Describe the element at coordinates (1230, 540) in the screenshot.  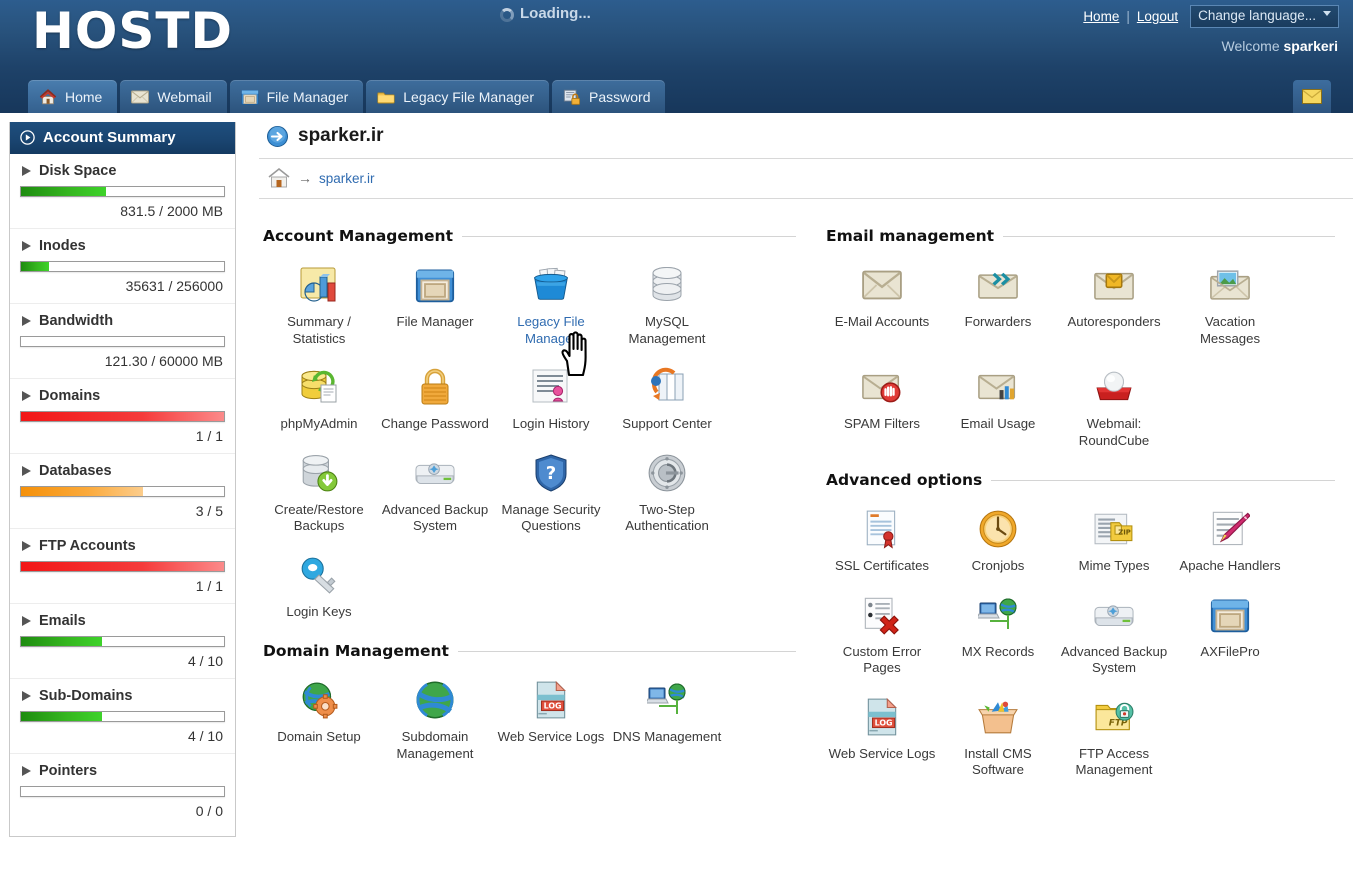
I see `tile-apache-handlers: Apache Handlers` at that location.